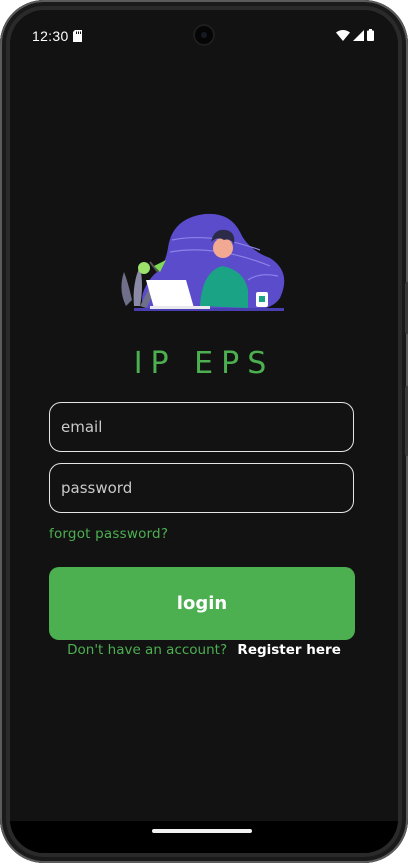 The height and width of the screenshot is (863, 408). I want to click on signal-icon, so click(358, 35).